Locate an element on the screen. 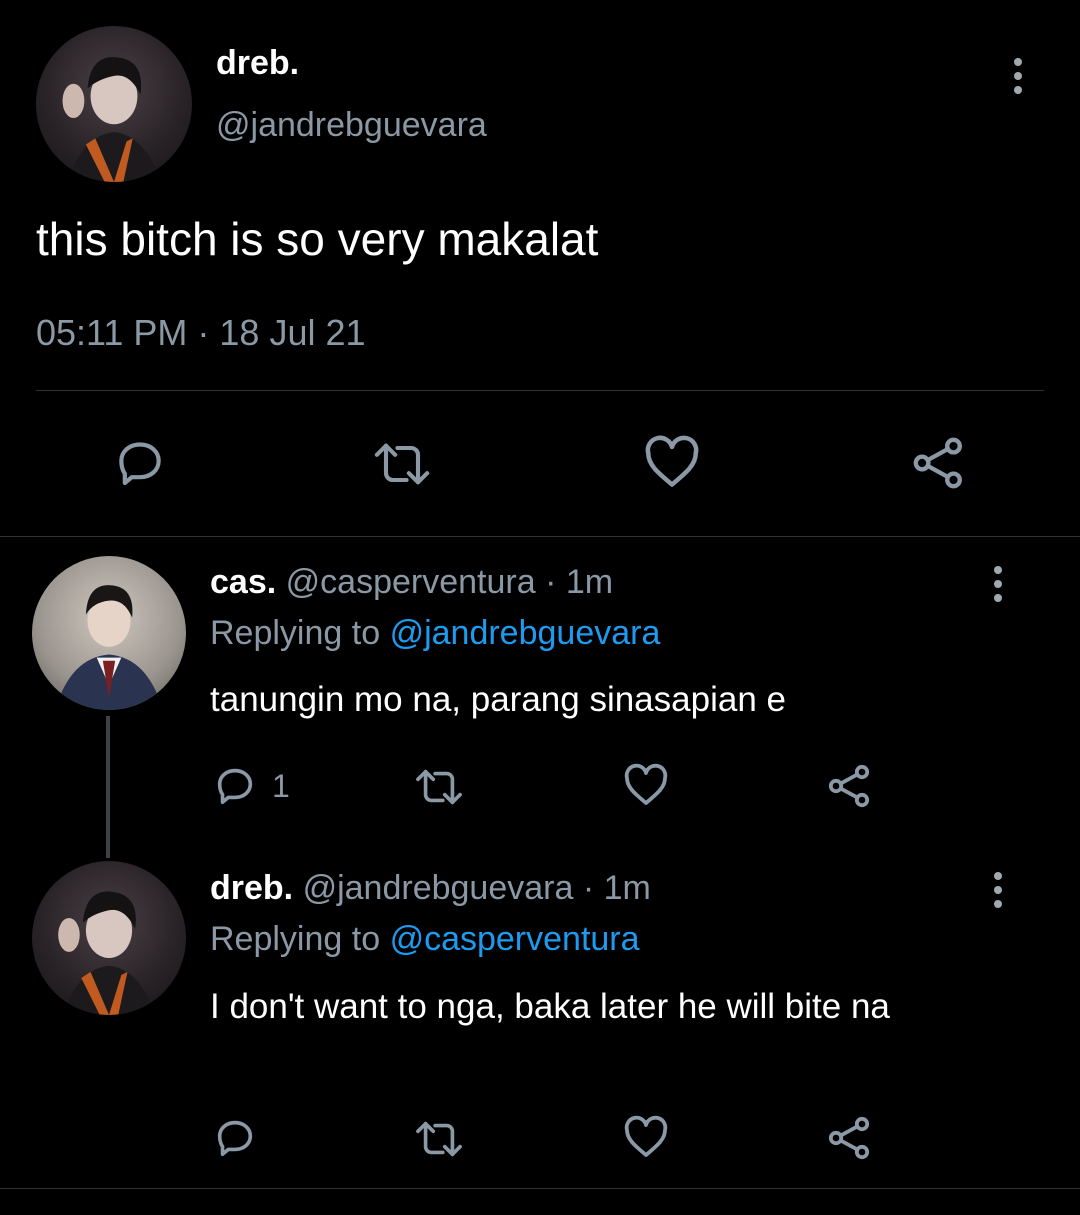  reply-count: 1 is located at coordinates (281, 786).